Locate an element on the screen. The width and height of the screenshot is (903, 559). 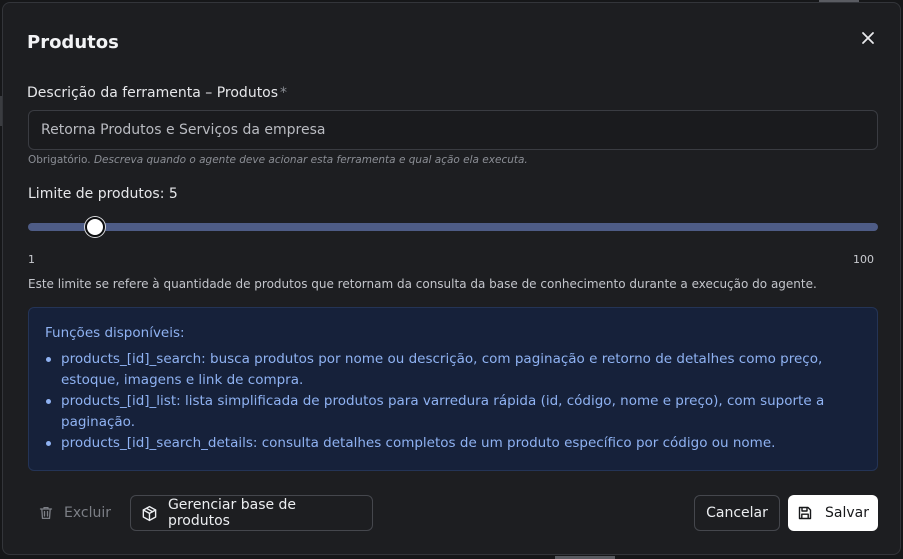
description-input is located at coordinates (453, 130).